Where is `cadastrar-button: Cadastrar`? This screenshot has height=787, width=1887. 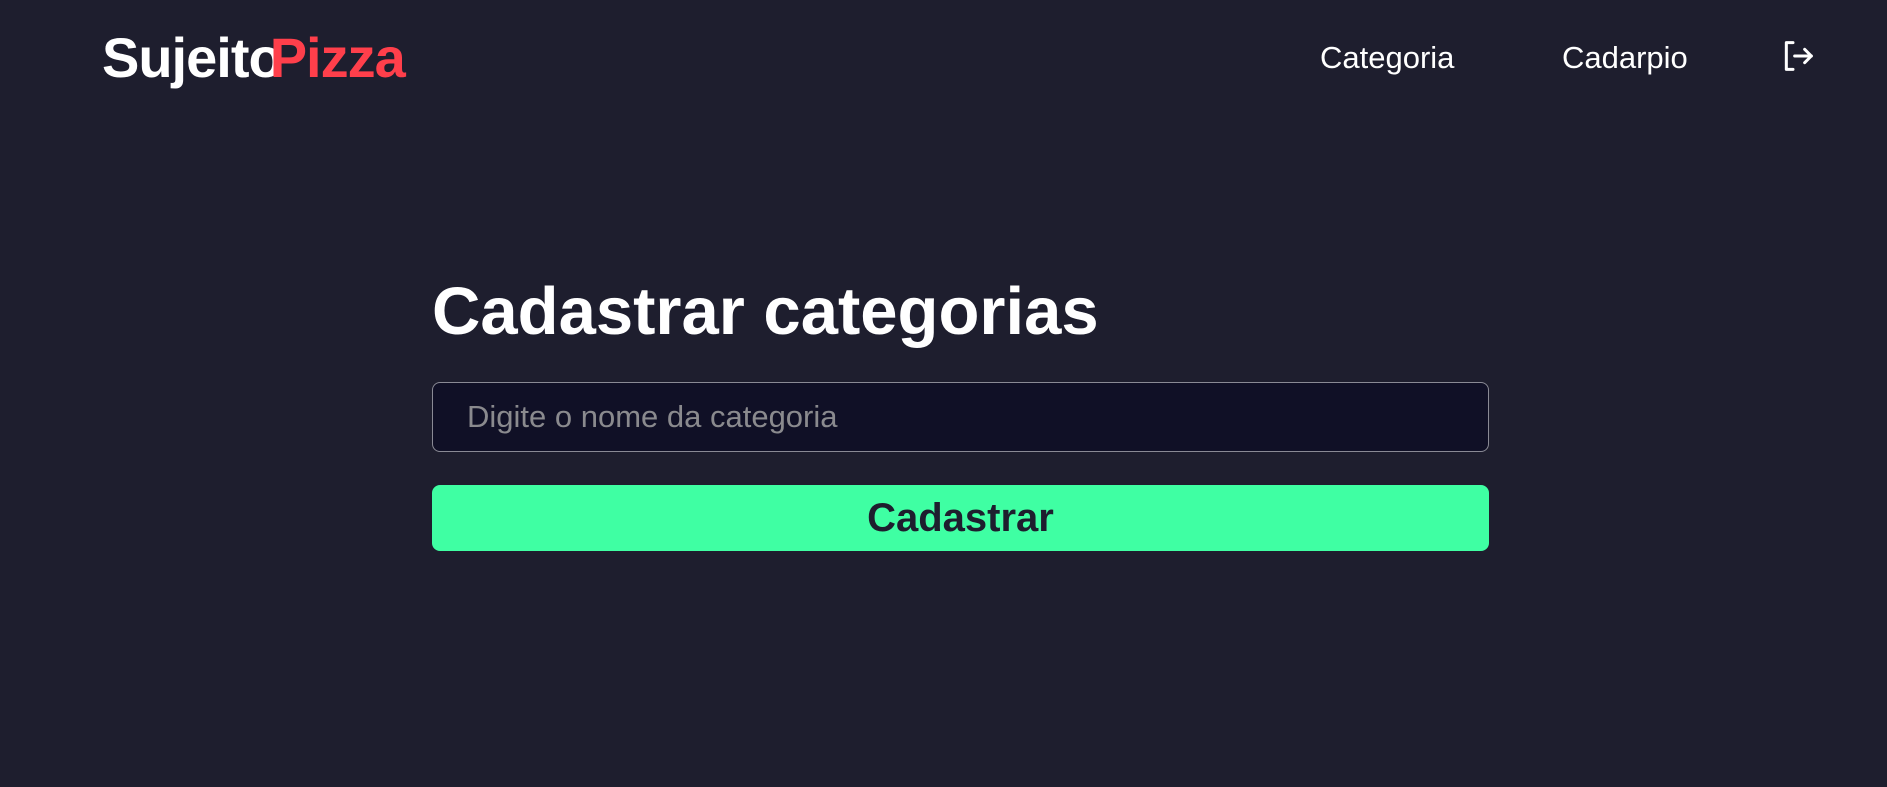 cadastrar-button: Cadastrar is located at coordinates (960, 518).